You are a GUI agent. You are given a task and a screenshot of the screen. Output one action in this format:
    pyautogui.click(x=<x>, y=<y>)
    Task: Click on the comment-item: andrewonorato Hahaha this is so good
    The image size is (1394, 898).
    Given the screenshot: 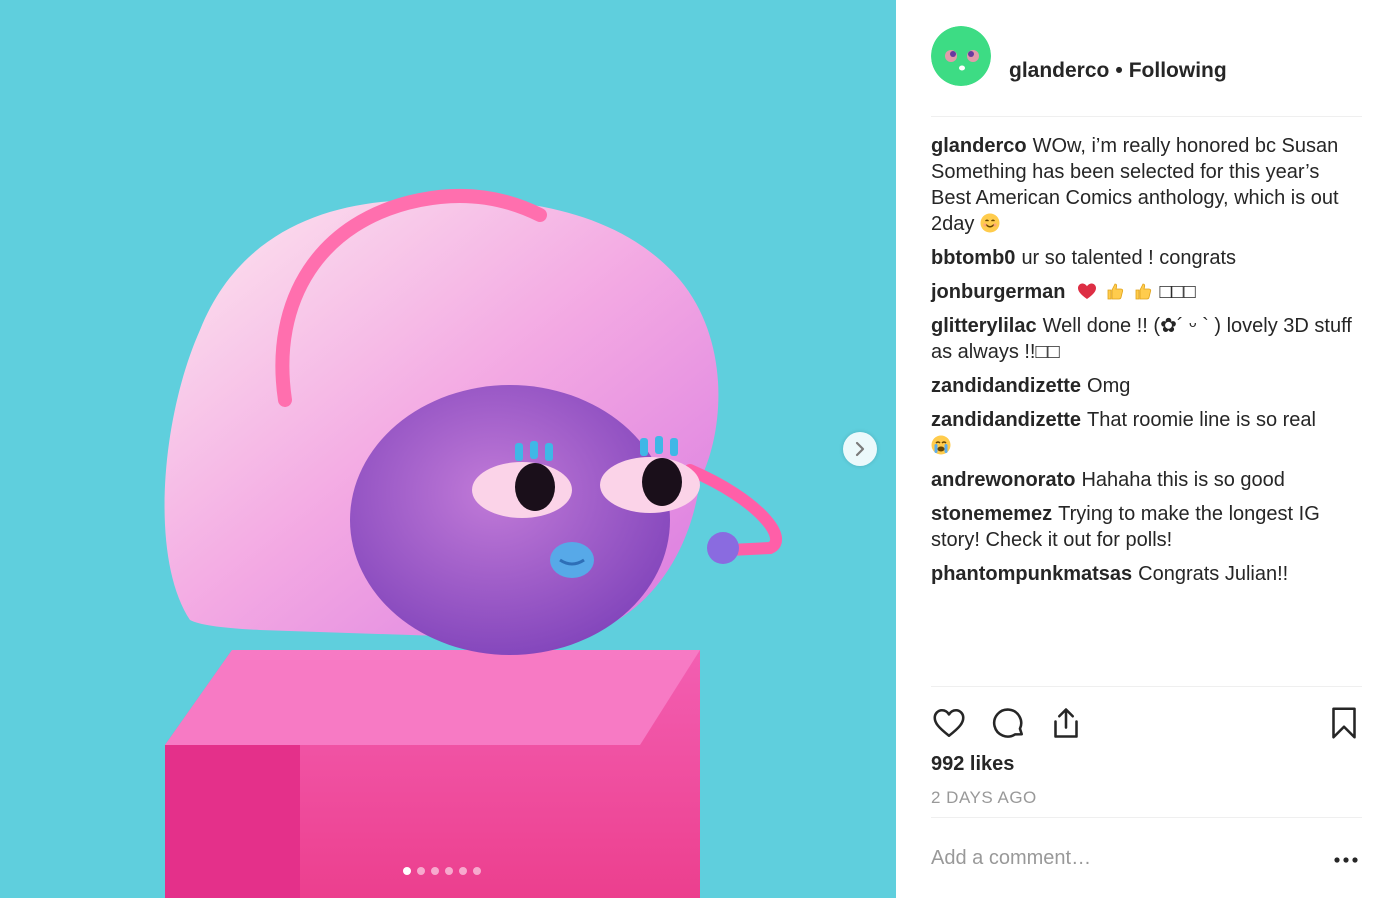 What is the action you would take?
    pyautogui.click(x=1146, y=480)
    